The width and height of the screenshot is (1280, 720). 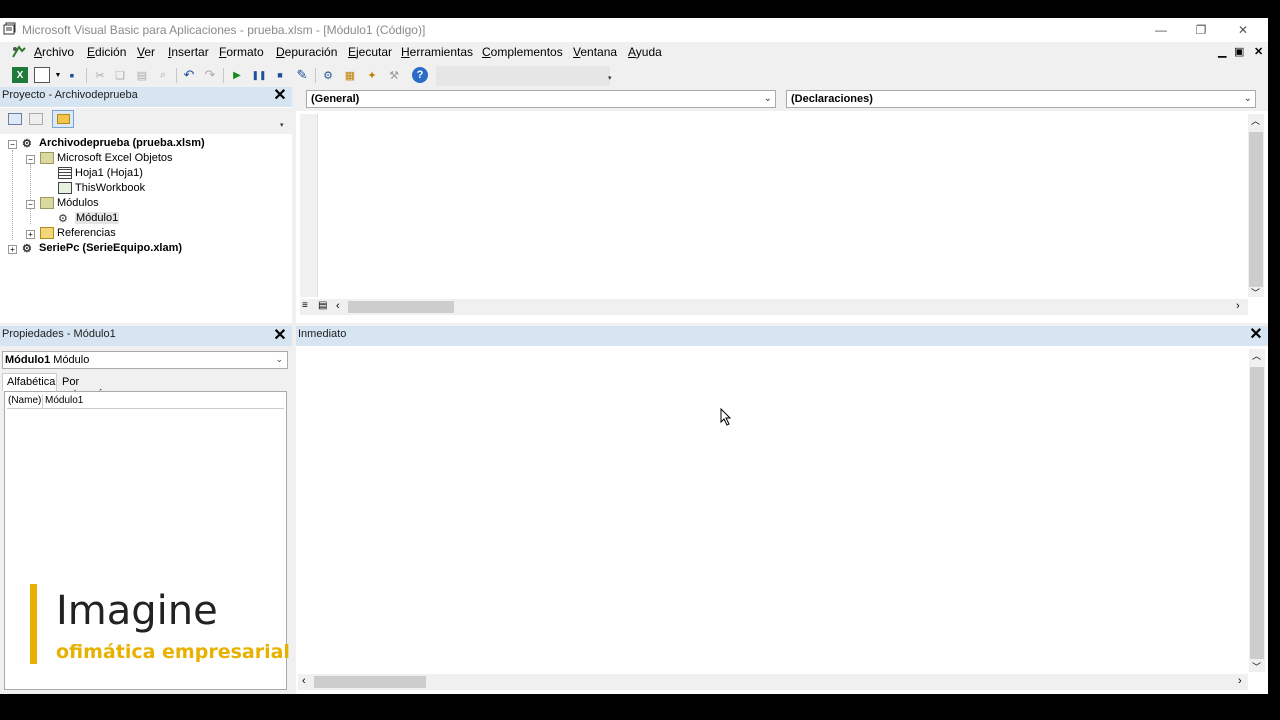 What do you see at coordinates (78, 203) in the screenshot?
I see `tree-item-label: Módulos` at bounding box center [78, 203].